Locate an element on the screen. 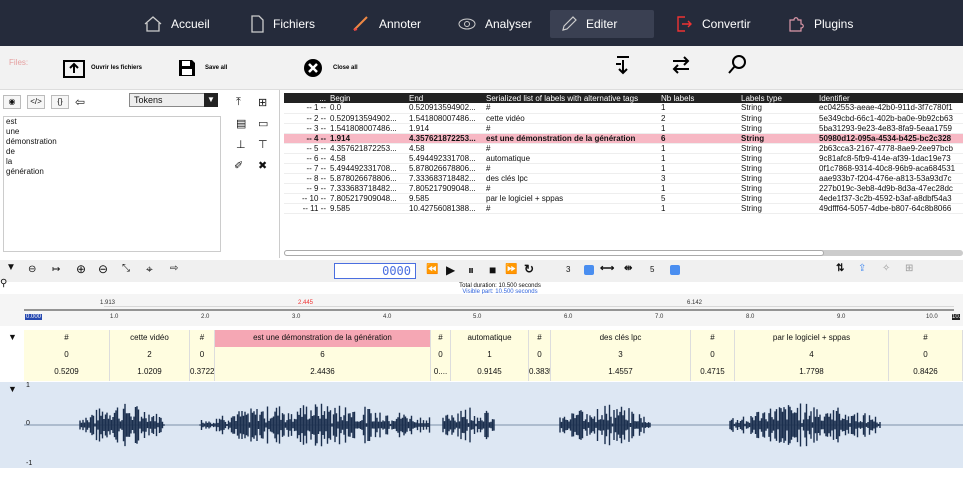 Image resolution: width=963 pixels, height=479 pixels. spectrum-icon: ⊞ is located at coordinates (909, 268).